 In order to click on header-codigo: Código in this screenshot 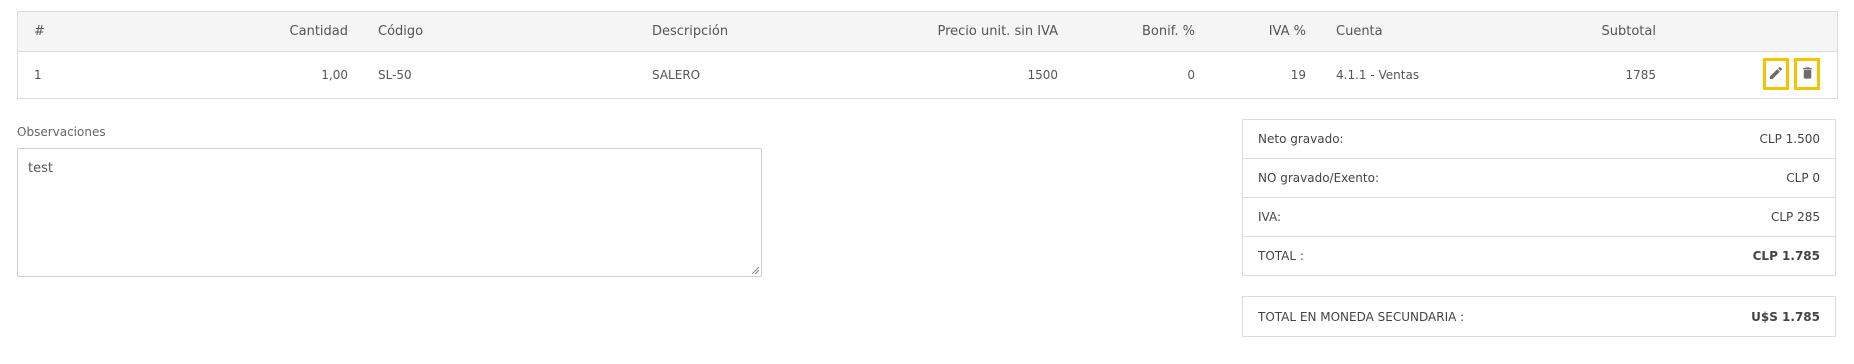, I will do `click(401, 31)`.